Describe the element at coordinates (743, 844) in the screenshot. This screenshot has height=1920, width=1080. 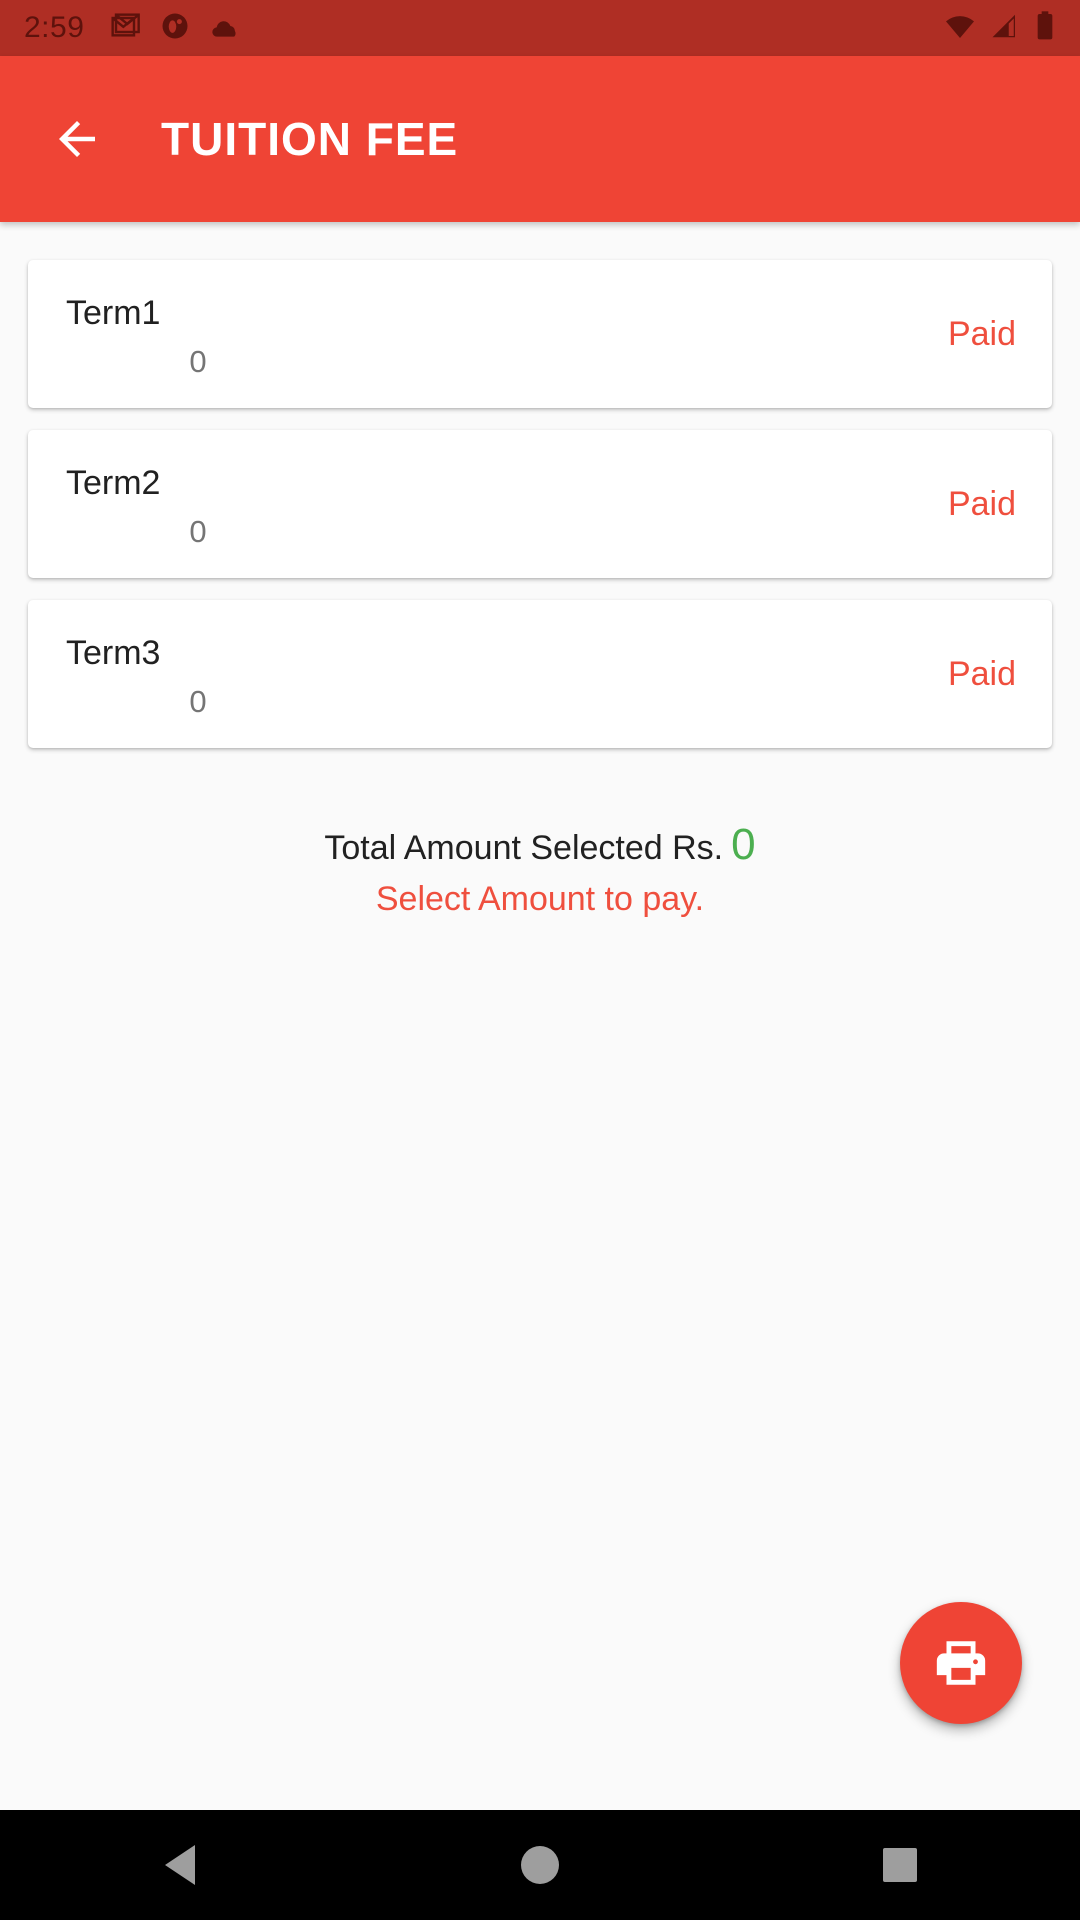
I see `total-amount-value: 0` at that location.